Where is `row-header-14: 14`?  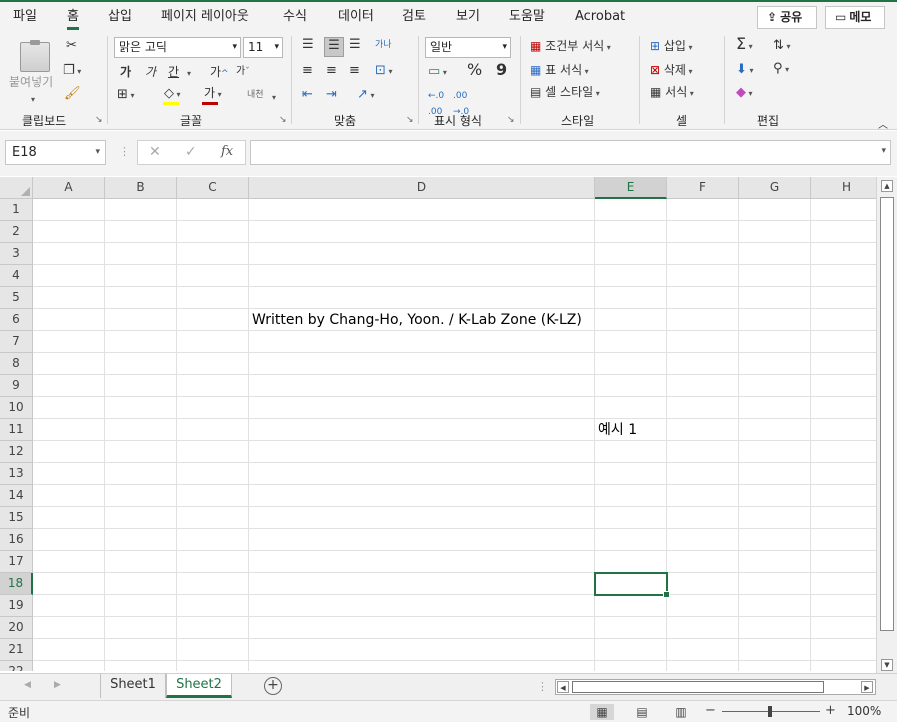 row-header-14: 14 is located at coordinates (16, 496).